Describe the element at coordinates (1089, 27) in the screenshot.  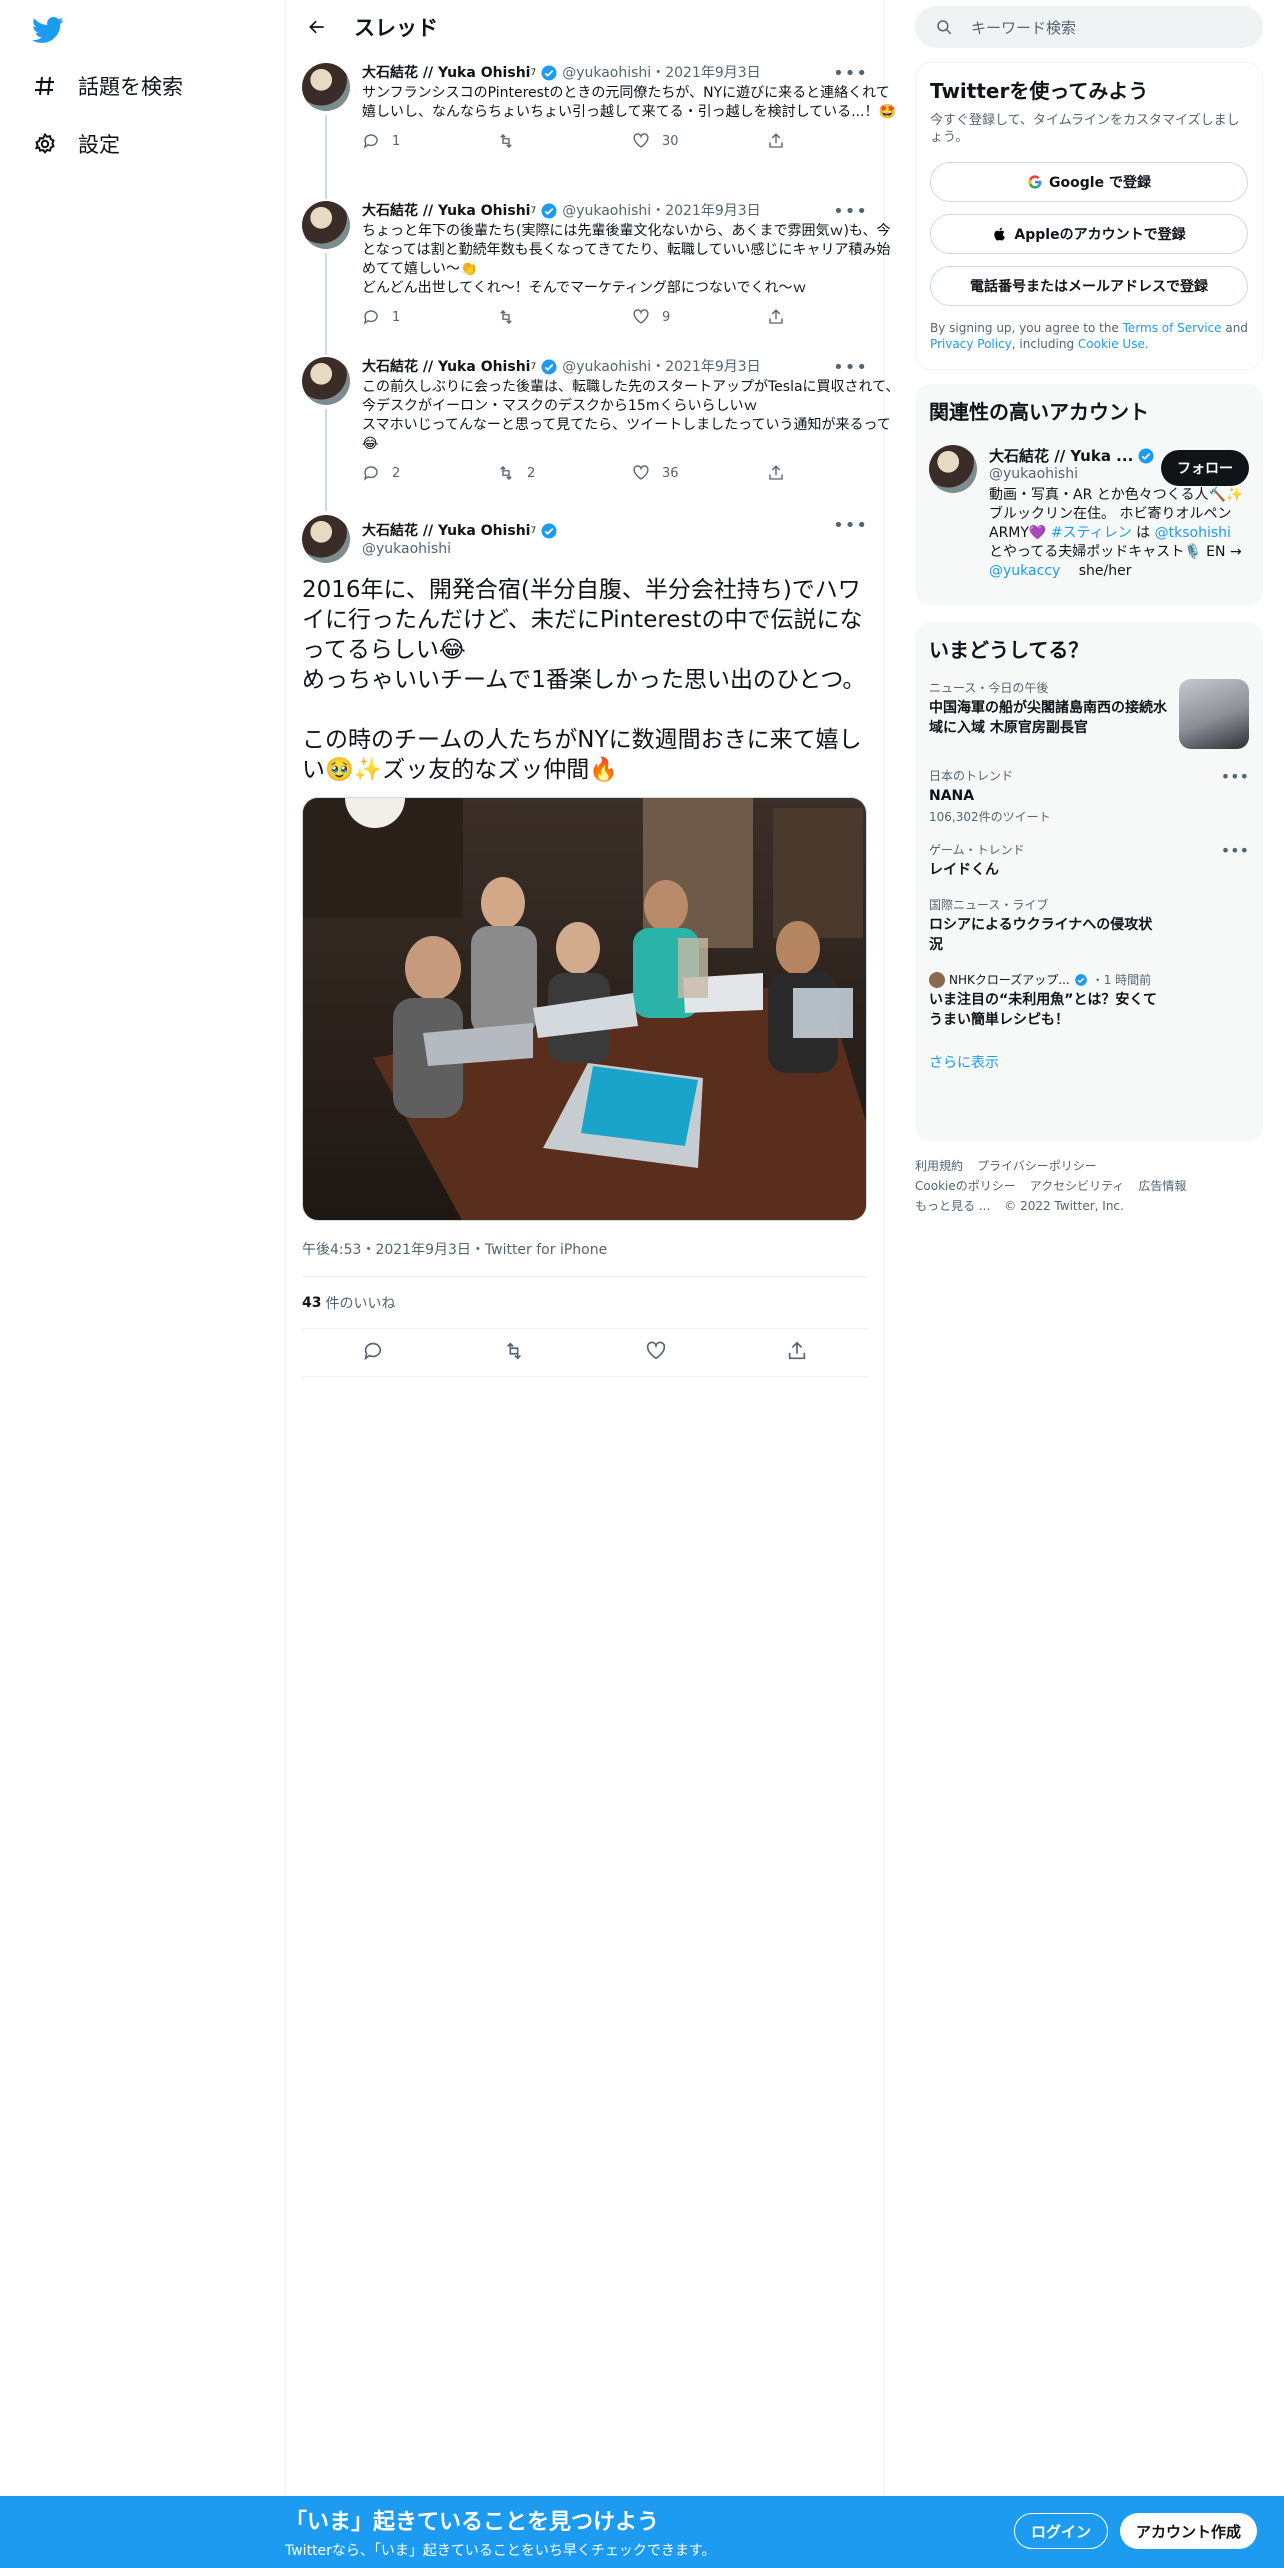
I see `search-box: キーワード検索` at that location.